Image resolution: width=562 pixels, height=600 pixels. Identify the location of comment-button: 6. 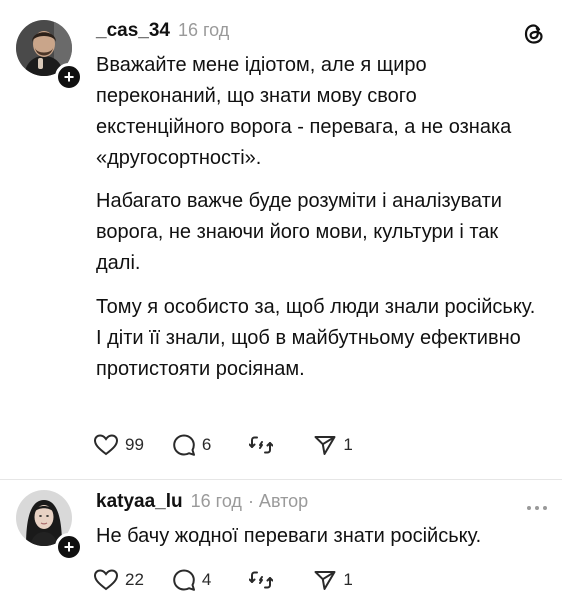
(191, 445).